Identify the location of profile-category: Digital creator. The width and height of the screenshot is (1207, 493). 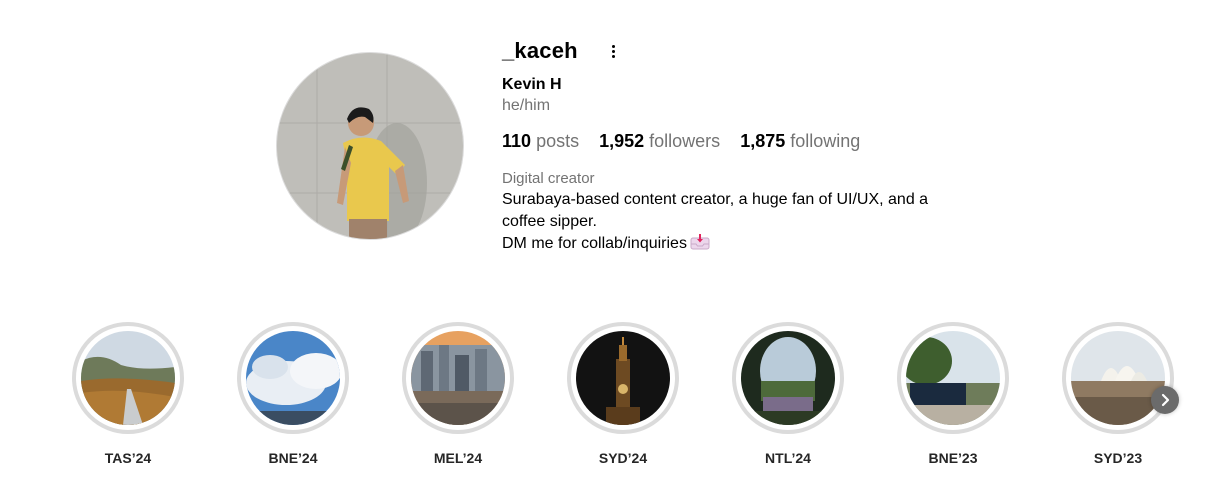
(548, 178).